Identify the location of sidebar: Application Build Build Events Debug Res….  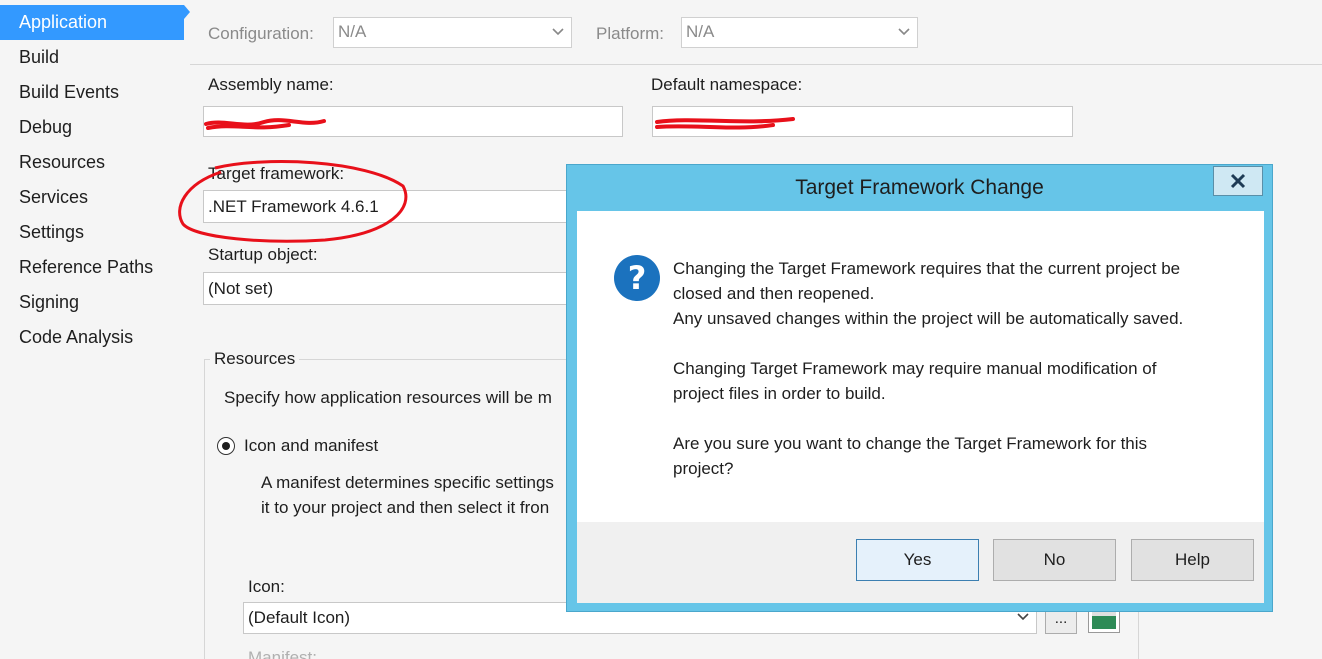
(95, 329).